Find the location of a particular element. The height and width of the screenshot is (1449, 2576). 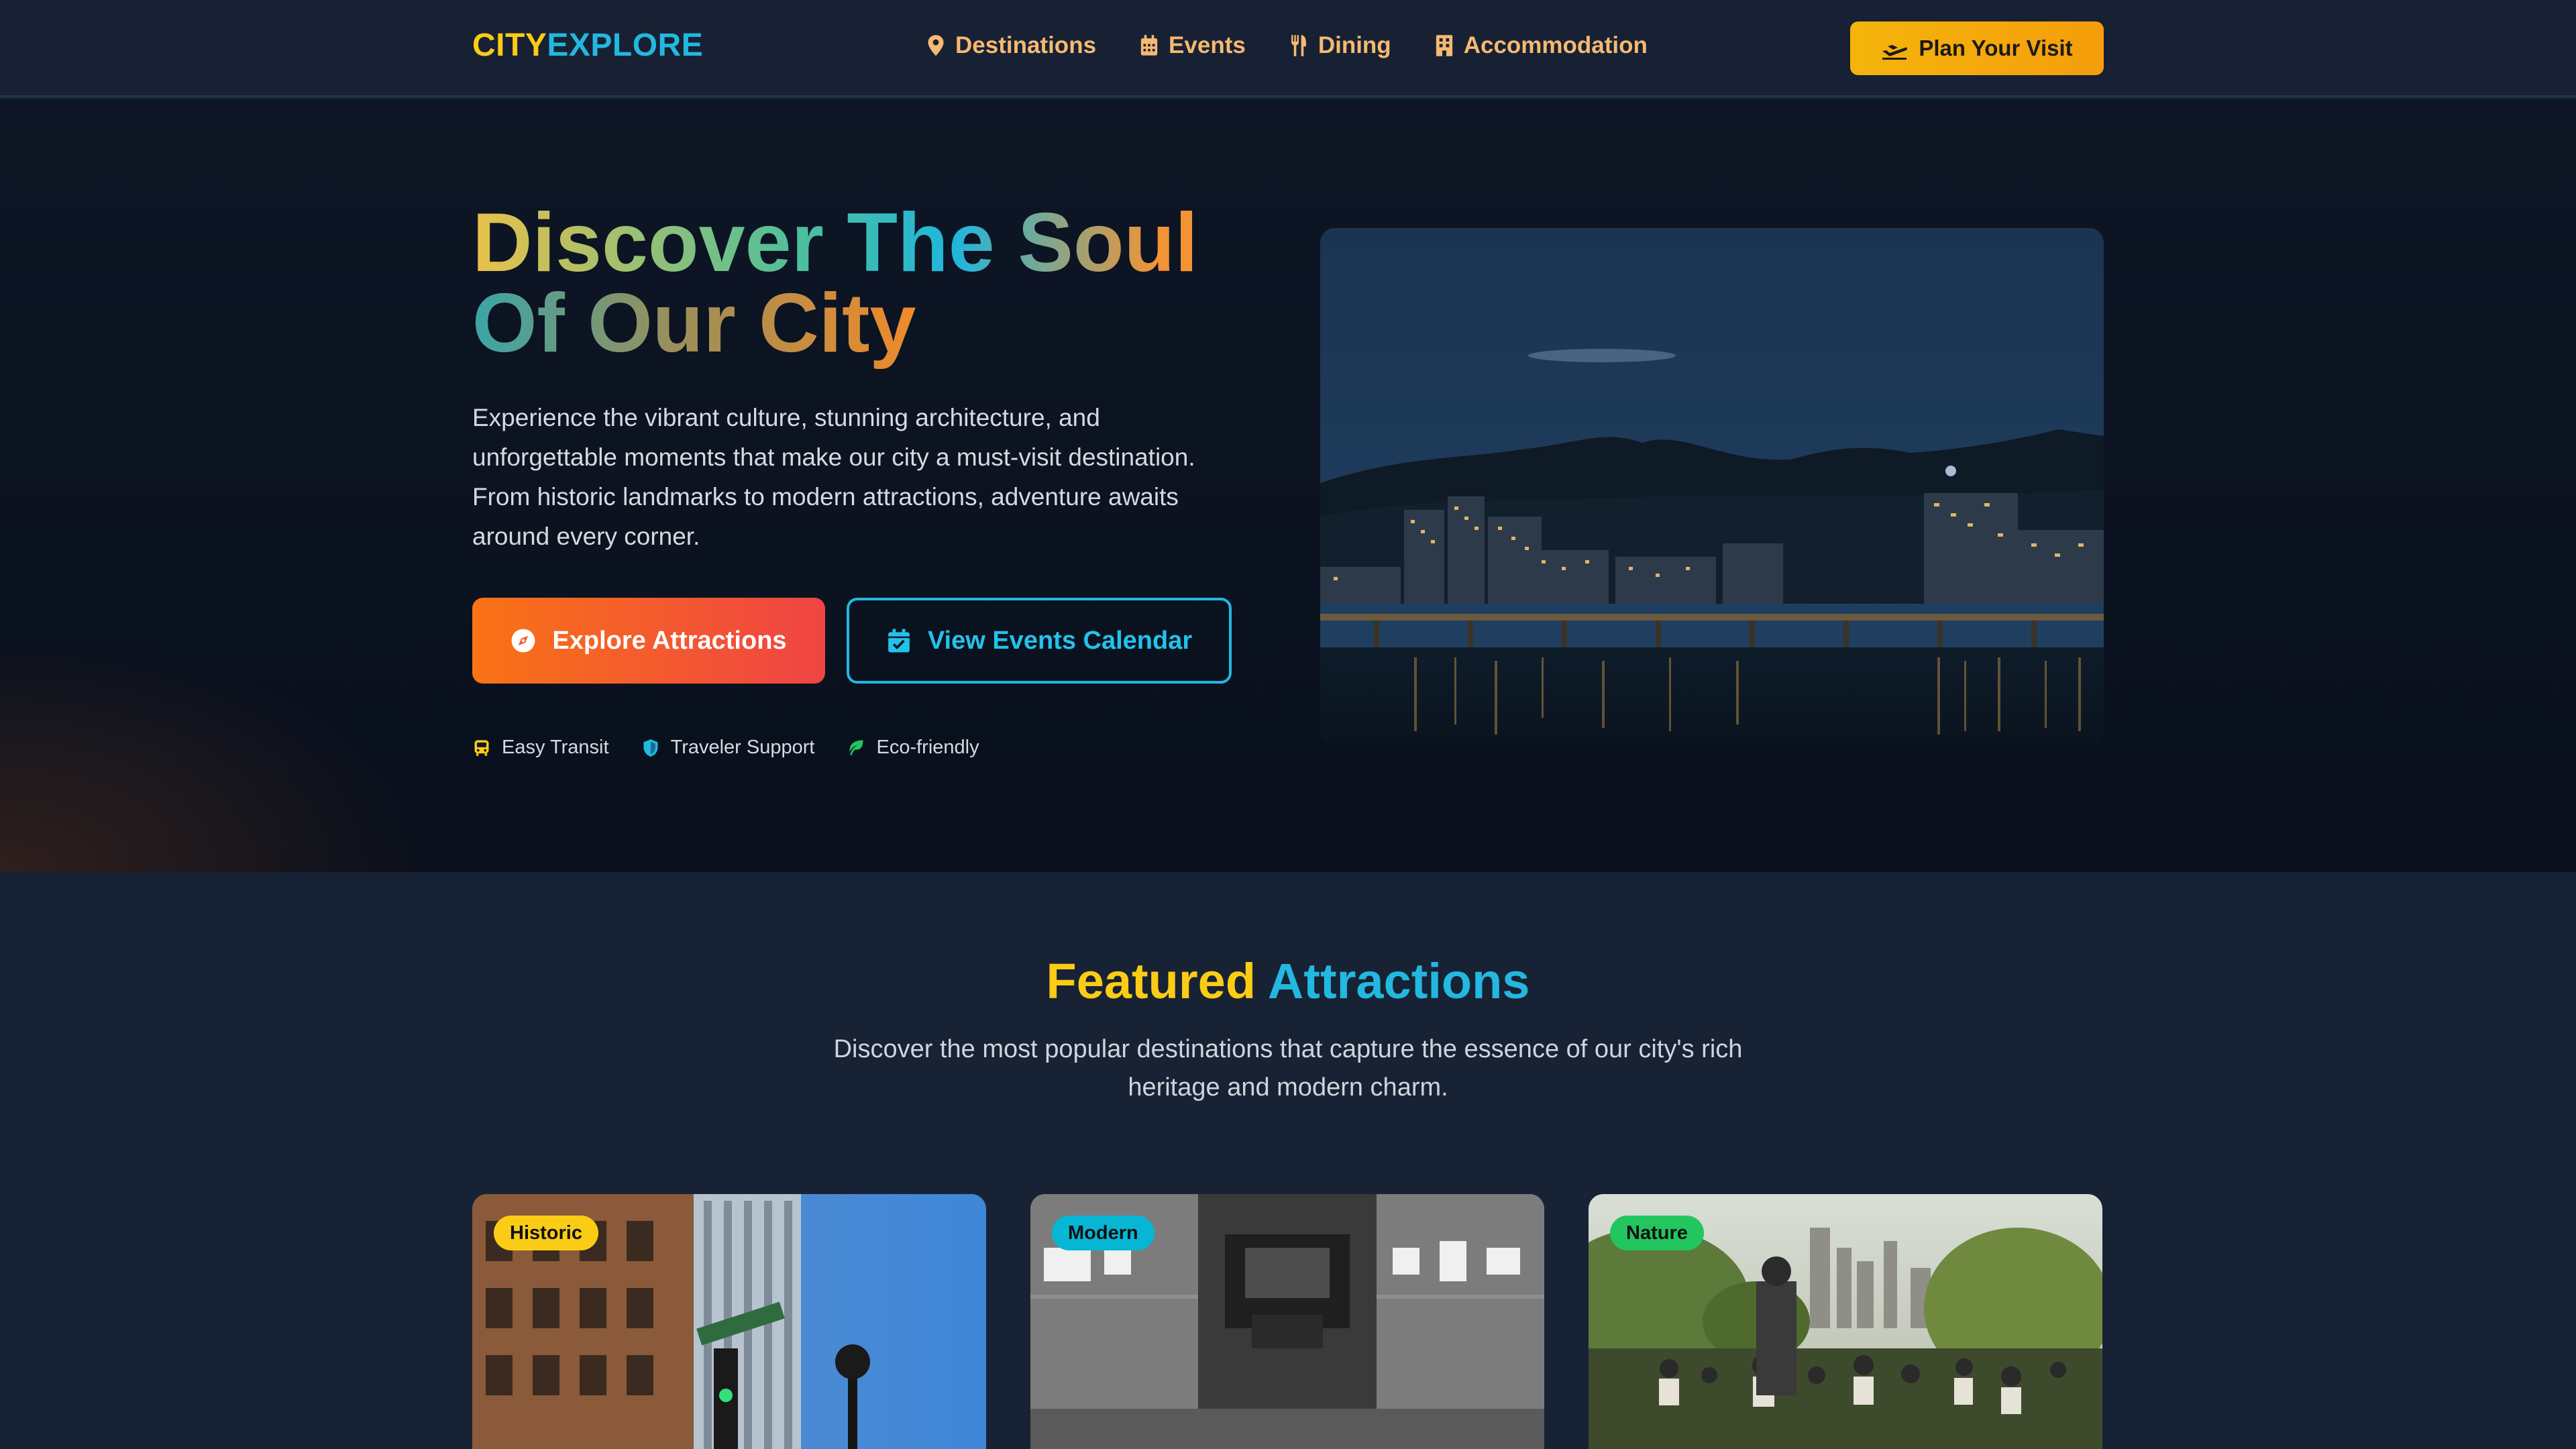

feature-traveler-support: Traveler Support is located at coordinates (728, 748).